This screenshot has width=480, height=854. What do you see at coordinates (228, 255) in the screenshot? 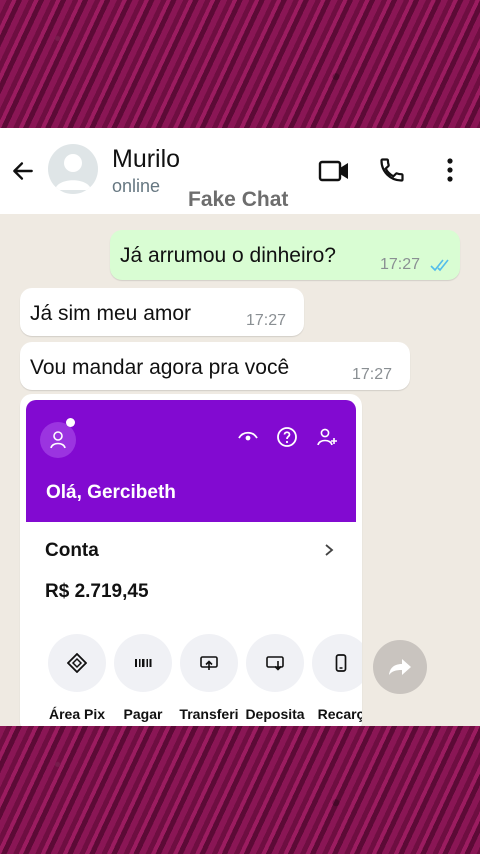
I see `message-text: Já arrumou o dinheiro?` at bounding box center [228, 255].